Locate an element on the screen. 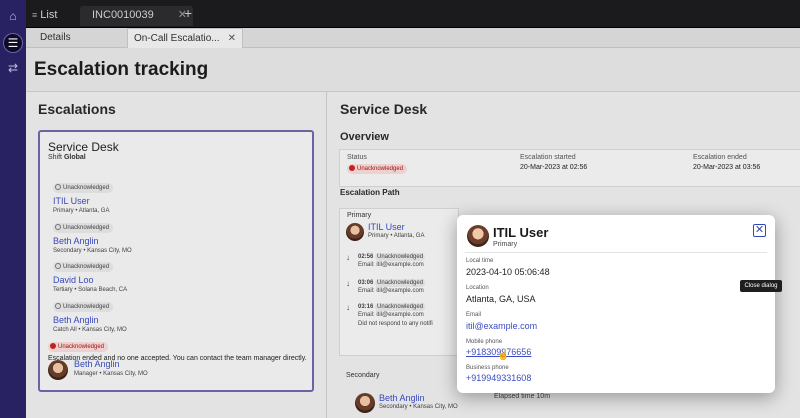  avatar is located at coordinates (478, 236).